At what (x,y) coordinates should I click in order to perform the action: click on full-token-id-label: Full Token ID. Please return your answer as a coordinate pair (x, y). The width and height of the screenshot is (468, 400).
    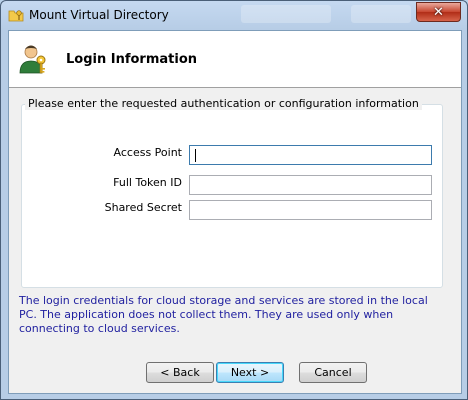
    Looking at the image, I should click on (147, 182).